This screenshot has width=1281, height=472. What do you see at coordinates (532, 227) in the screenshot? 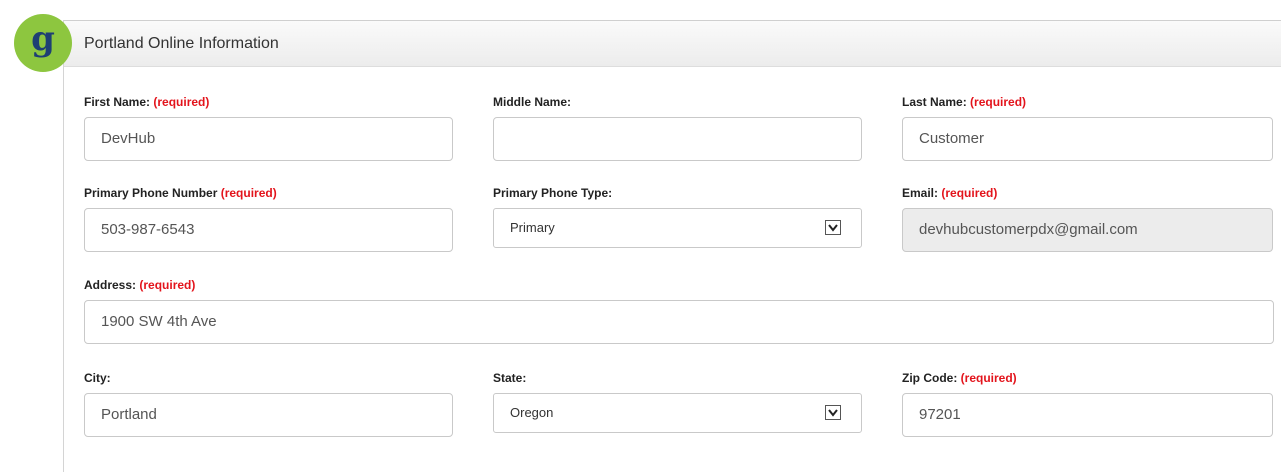
I see `phone-type-value: Primary` at bounding box center [532, 227].